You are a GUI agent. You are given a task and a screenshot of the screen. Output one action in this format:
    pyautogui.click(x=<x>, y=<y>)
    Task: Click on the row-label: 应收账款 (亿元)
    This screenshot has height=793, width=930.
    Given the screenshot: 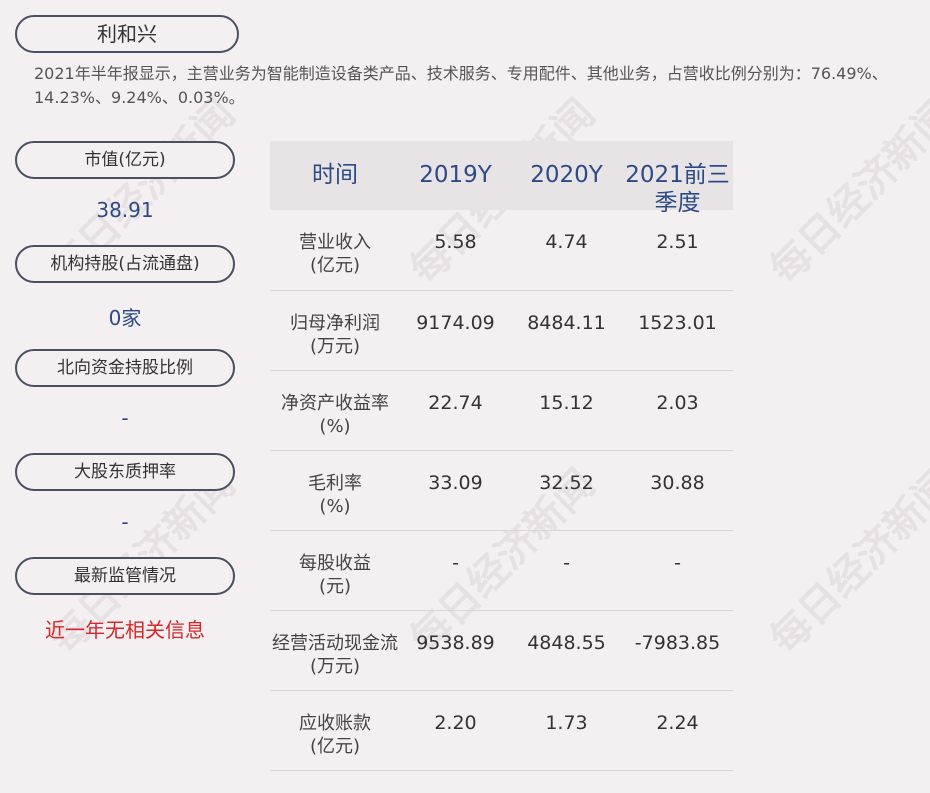 What is the action you would take?
    pyautogui.click(x=335, y=735)
    